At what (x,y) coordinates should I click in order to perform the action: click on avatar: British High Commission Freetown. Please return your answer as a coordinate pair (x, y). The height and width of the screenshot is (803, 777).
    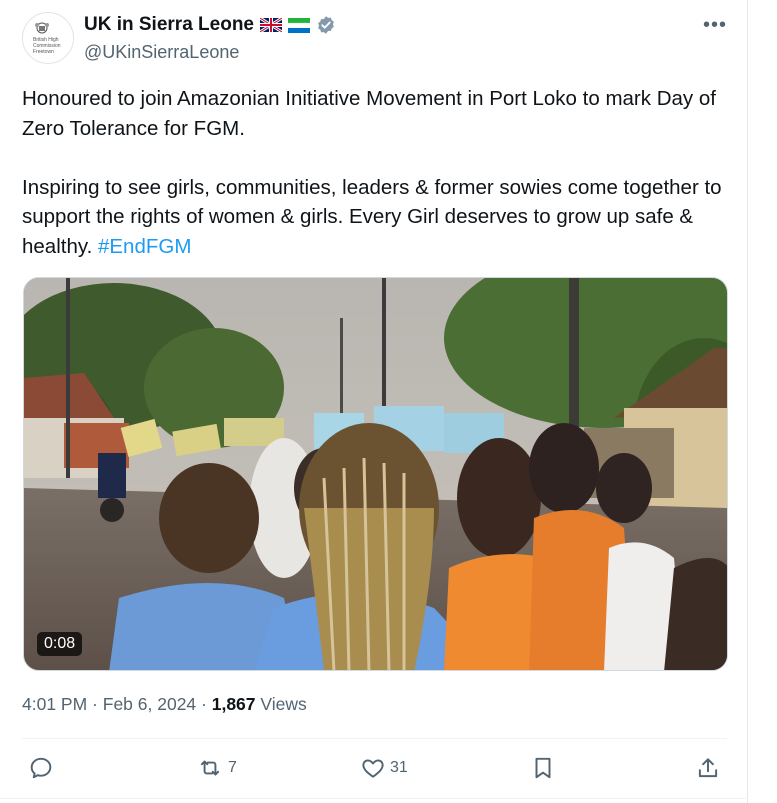
    Looking at the image, I should click on (48, 38).